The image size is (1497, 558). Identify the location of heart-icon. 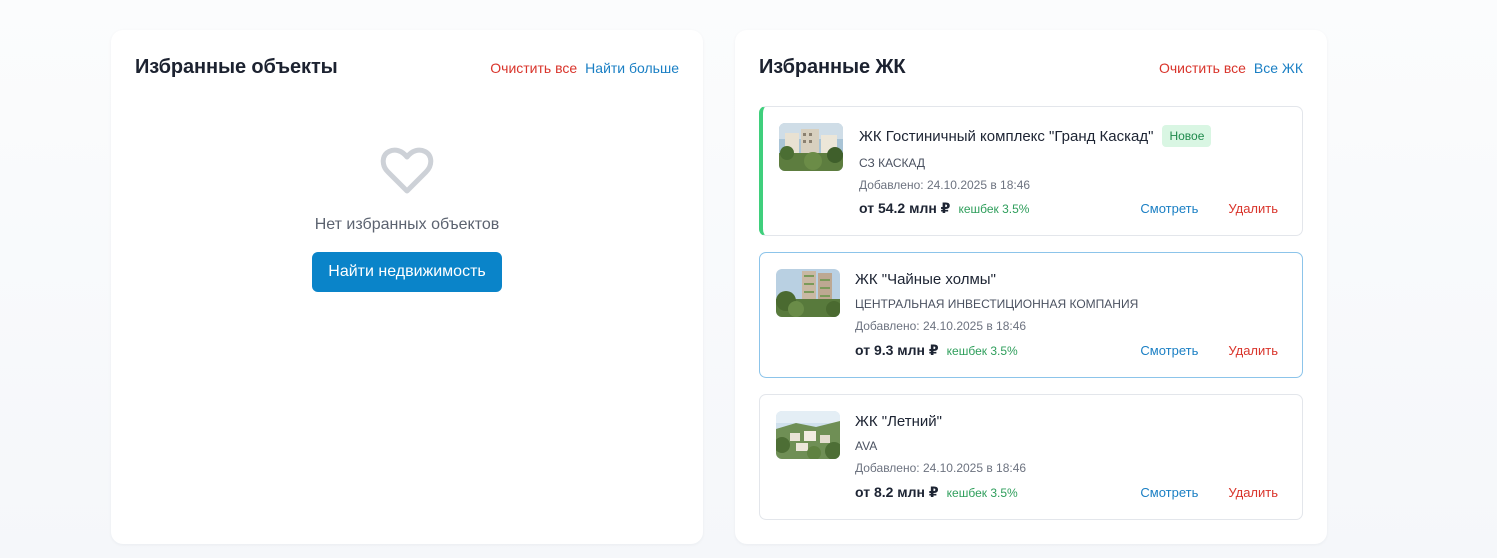
(407, 171).